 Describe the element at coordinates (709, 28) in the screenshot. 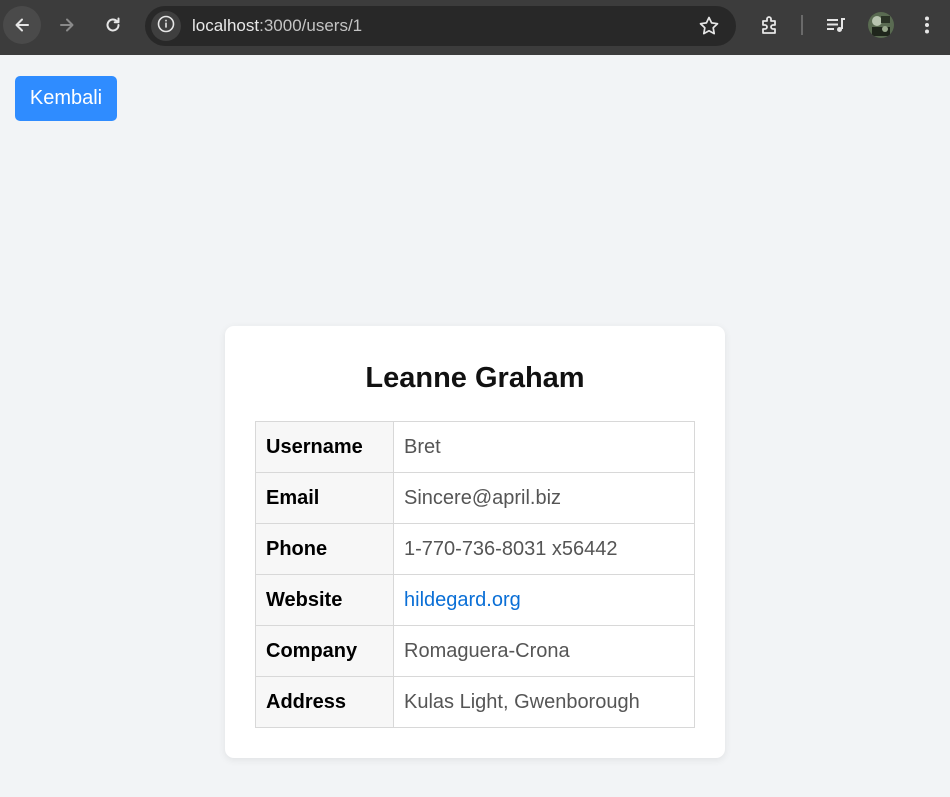

I see `bookmark-star-icon` at that location.